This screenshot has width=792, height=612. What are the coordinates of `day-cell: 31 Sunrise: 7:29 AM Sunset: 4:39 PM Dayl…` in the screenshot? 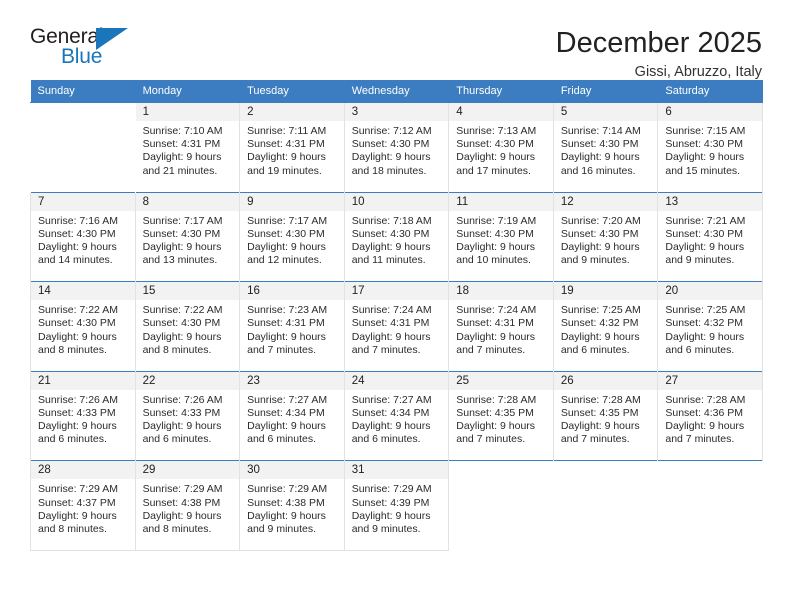 It's located at (396, 505).